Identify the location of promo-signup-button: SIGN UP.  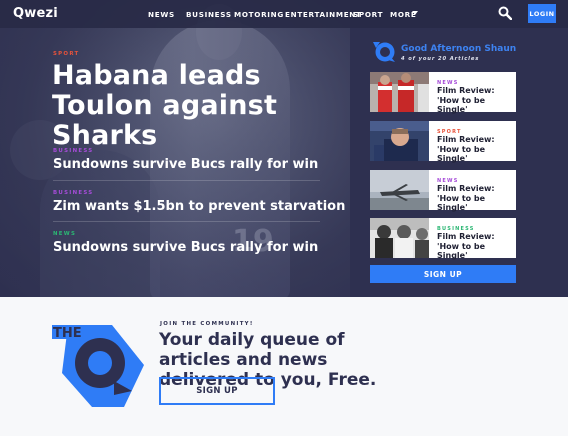
(217, 391).